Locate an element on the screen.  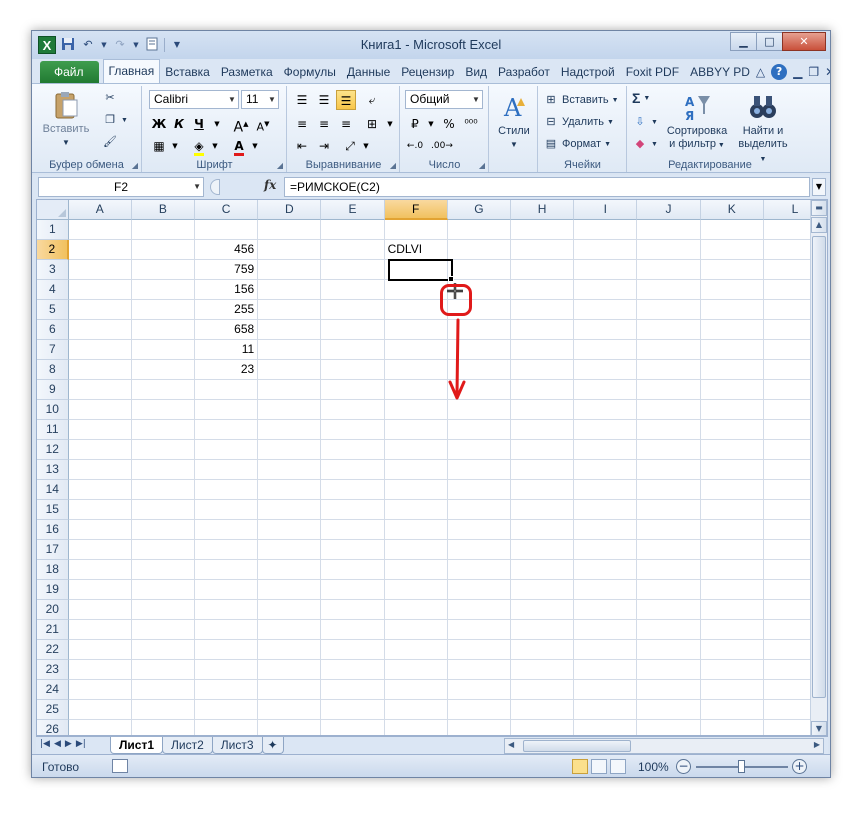
cell-d21 is located at coordinates (290, 630).